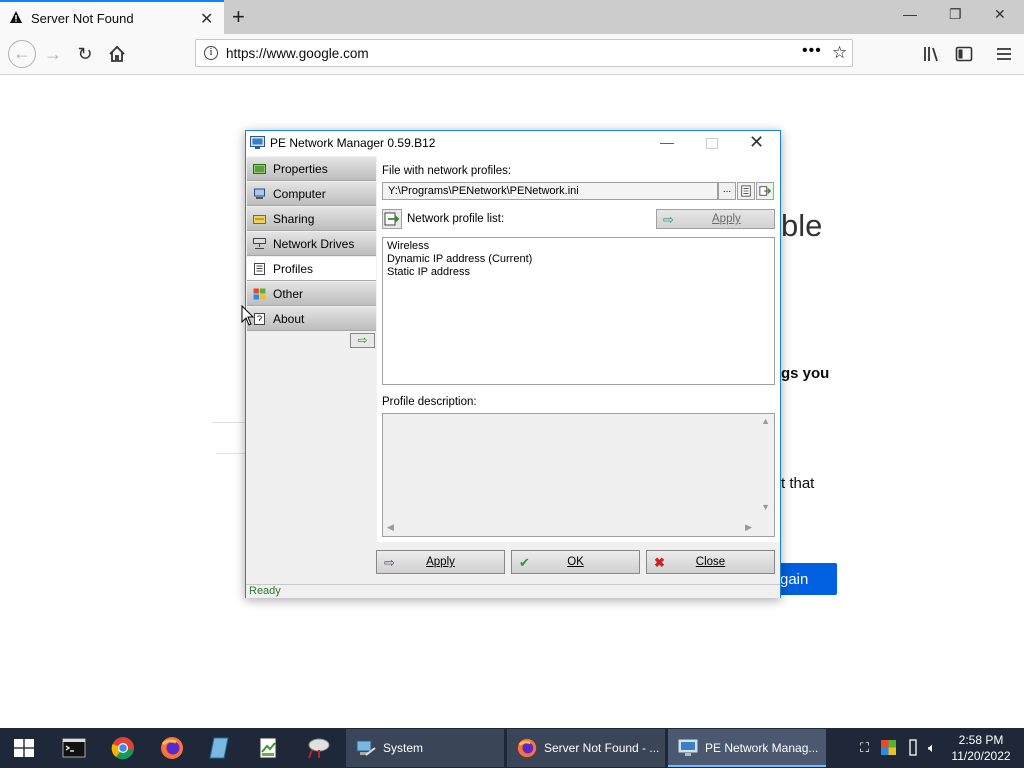 This screenshot has height=768, width=1024. What do you see at coordinates (211, 53) in the screenshot?
I see `site-info-icon: i` at bounding box center [211, 53].